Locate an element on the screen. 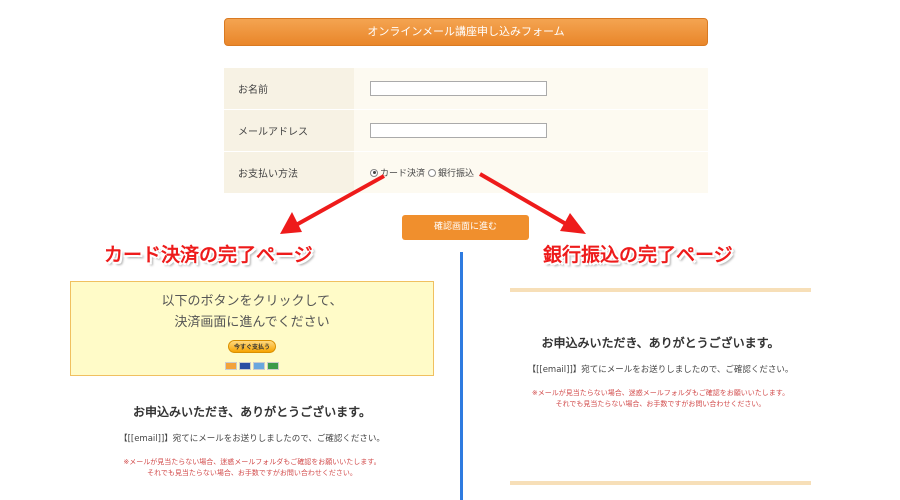 The image size is (900, 500). radio-card-payment-label: カード決済 is located at coordinates (402, 174).